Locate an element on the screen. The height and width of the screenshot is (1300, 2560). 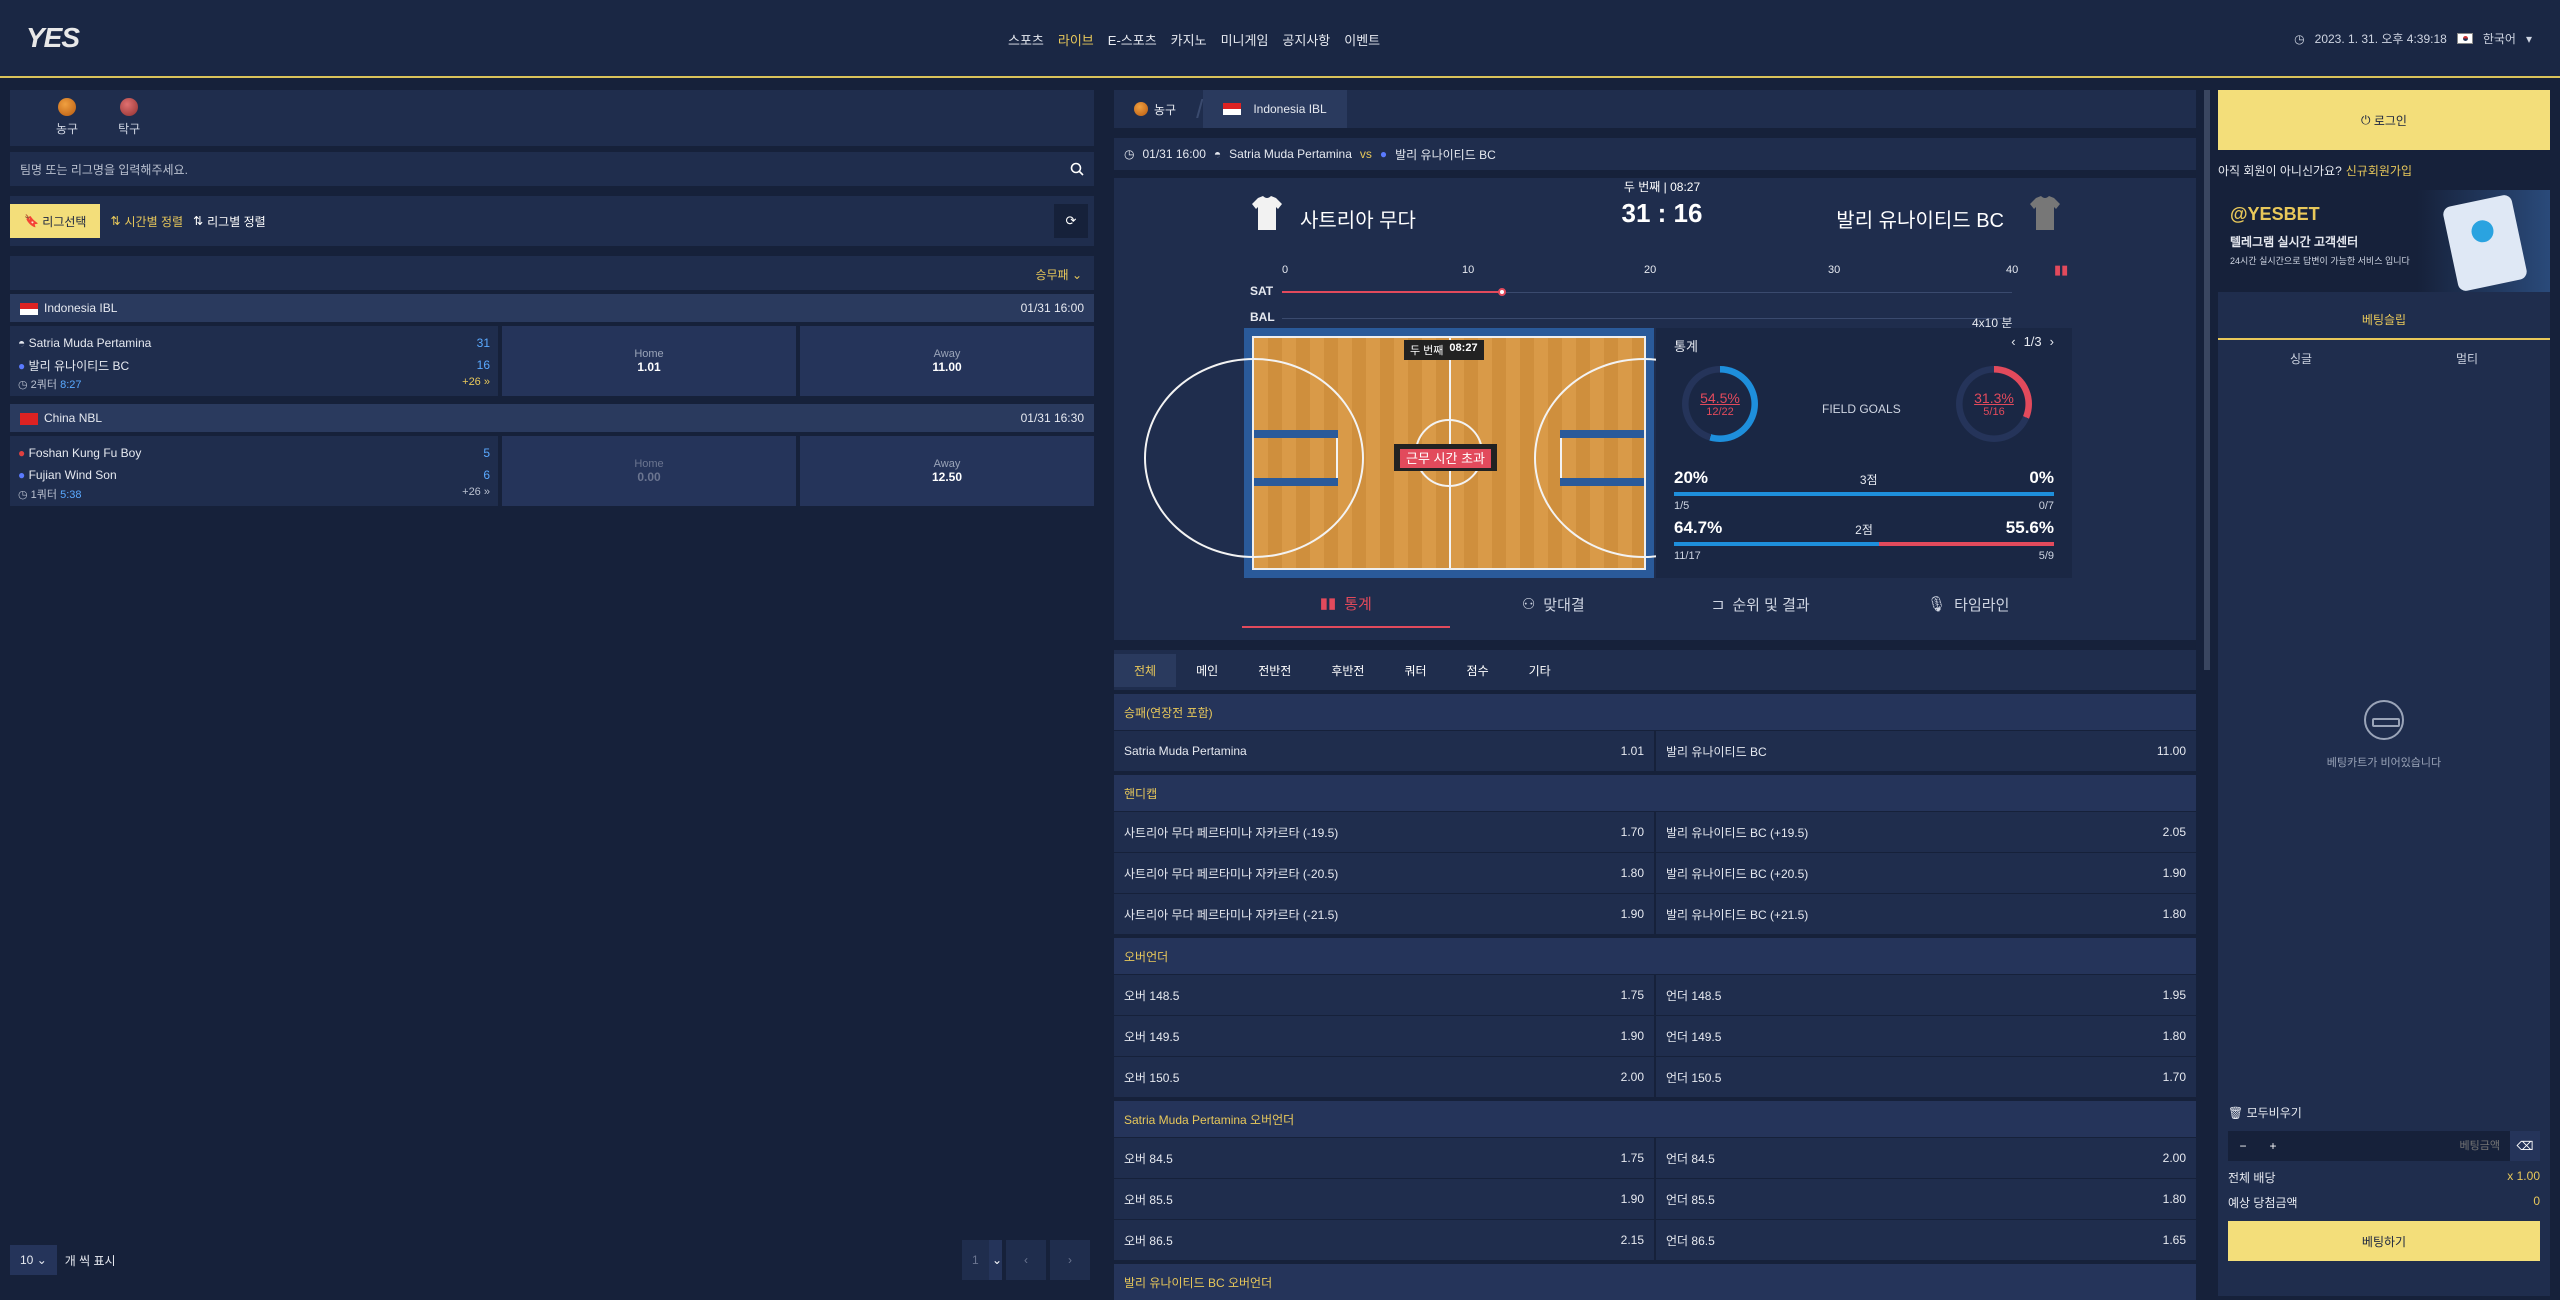
tab-stats: ▮▮ 통계 is located at coordinates (1346, 604).